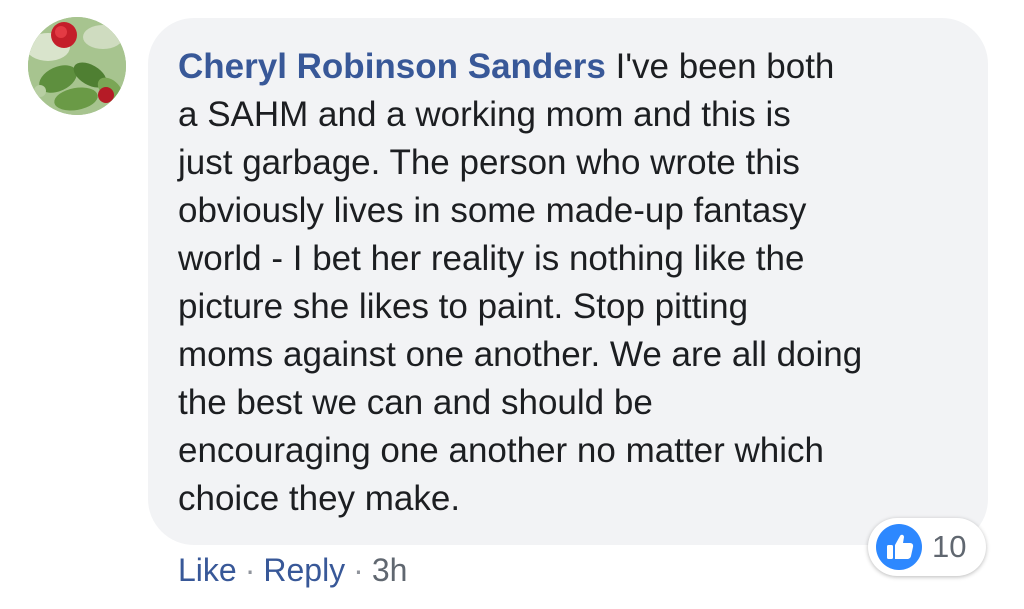 Image resolution: width=1024 pixels, height=609 pixels. I want to click on comment-text-line: a SAHM and a working mom and this is, so click(484, 114).